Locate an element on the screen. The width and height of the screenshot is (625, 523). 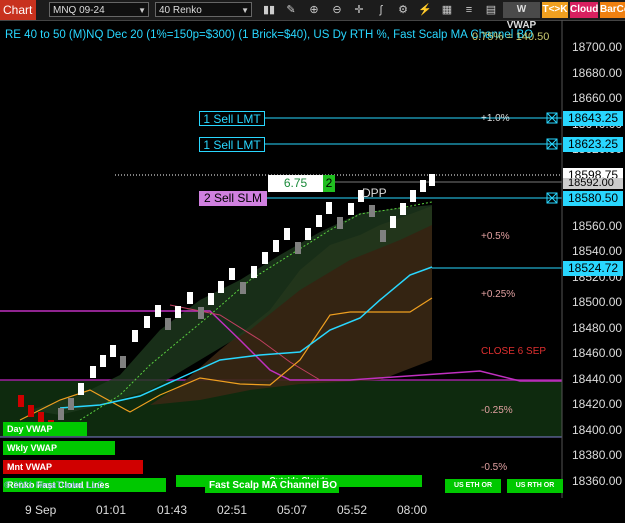
order-price-box-2: 18623.25 is located at coordinates (593, 144).